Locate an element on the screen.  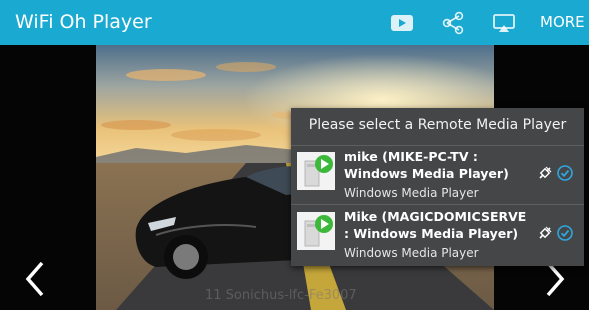
cast-icon is located at coordinates (504, 23).